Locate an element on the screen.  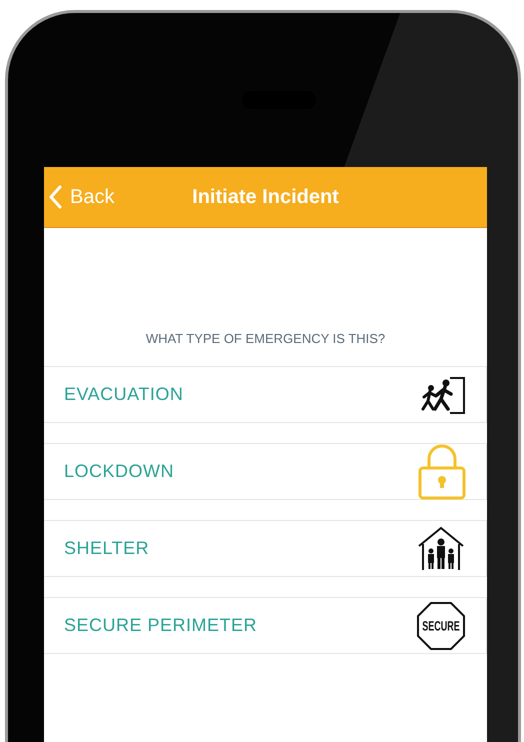
emergency-option: EVACUATION is located at coordinates (265, 394).